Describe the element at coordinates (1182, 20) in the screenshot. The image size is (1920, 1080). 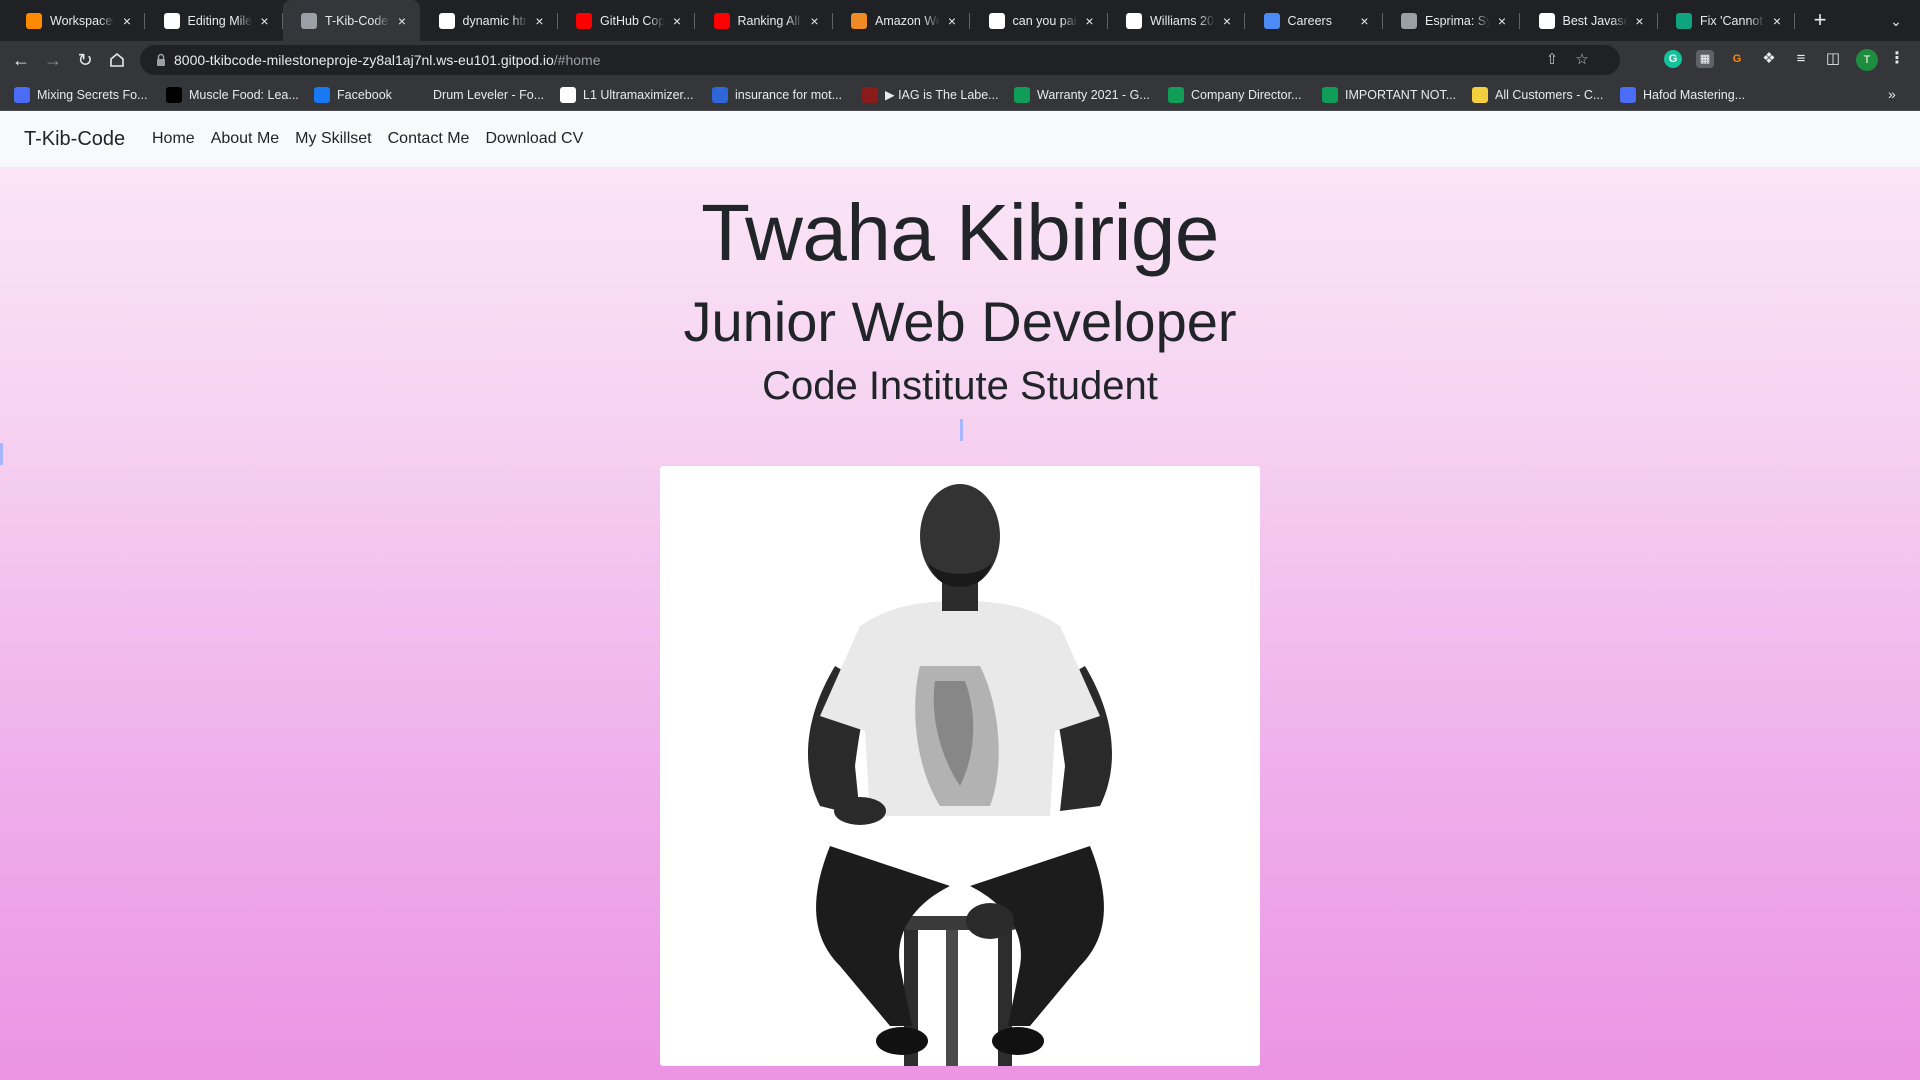
I see `tab-title: Williams 202` at that location.